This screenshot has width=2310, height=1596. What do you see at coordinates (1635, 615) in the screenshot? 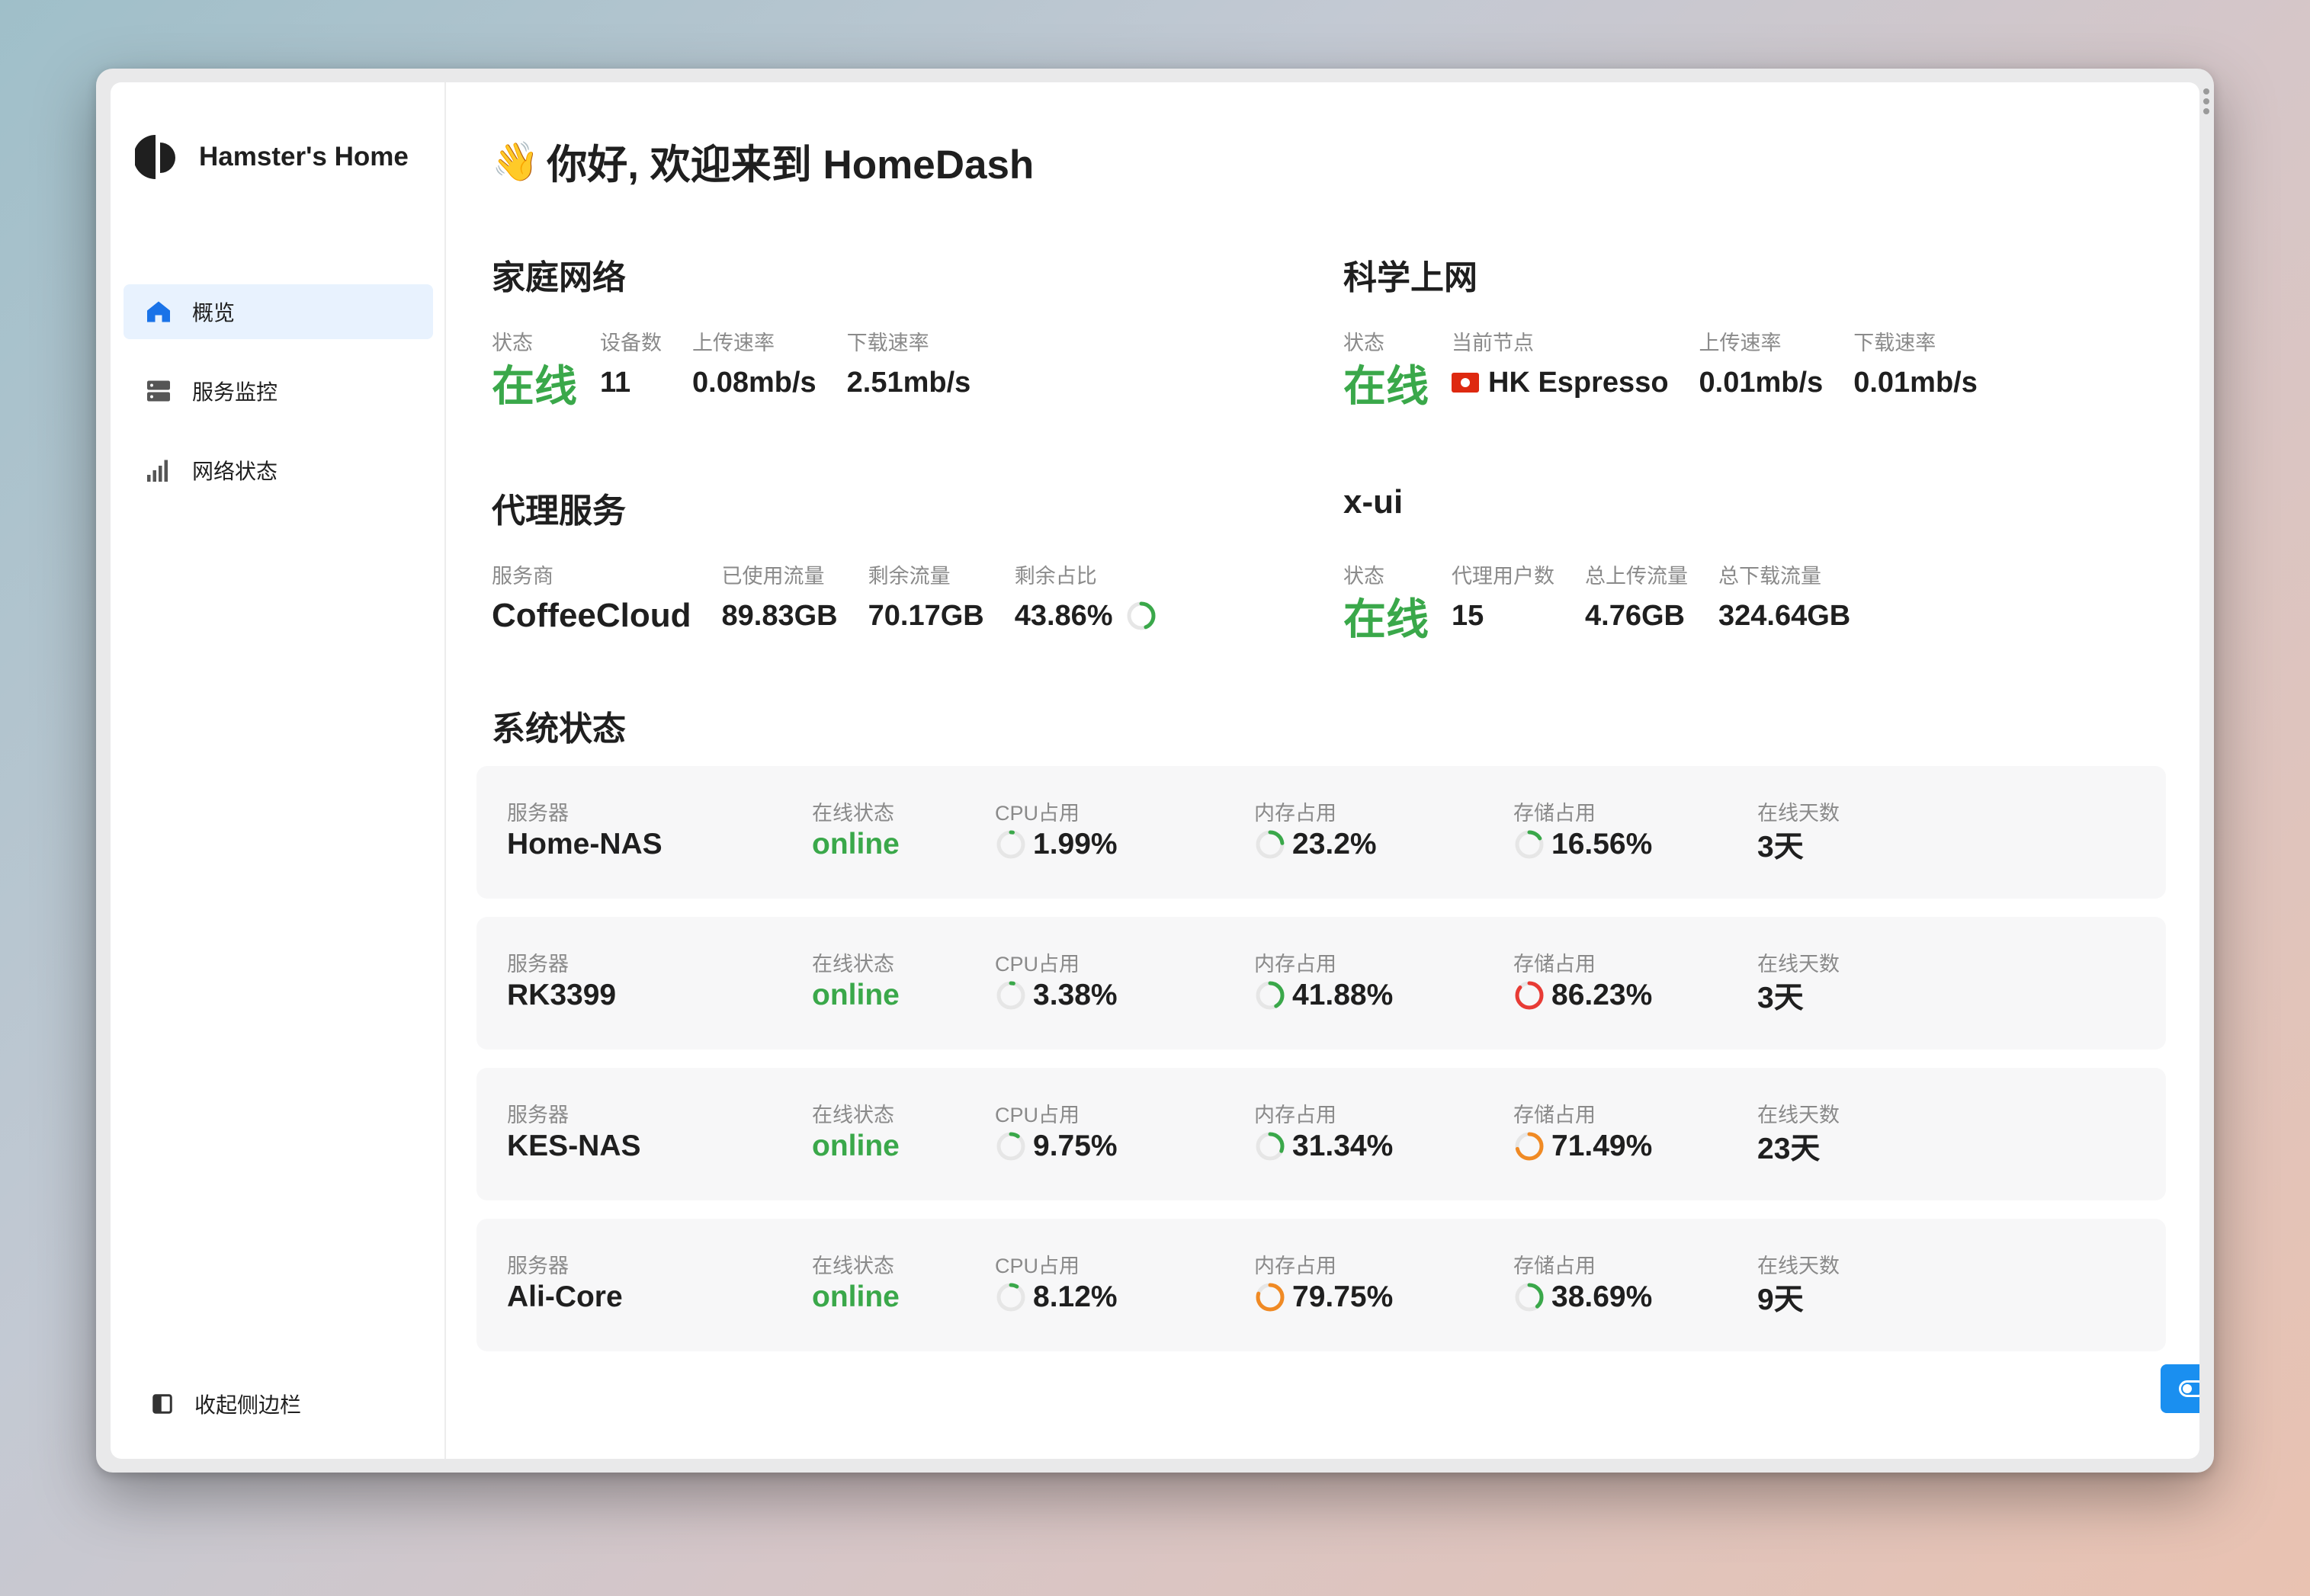
I see `total-upload: 4.76GB` at bounding box center [1635, 615].